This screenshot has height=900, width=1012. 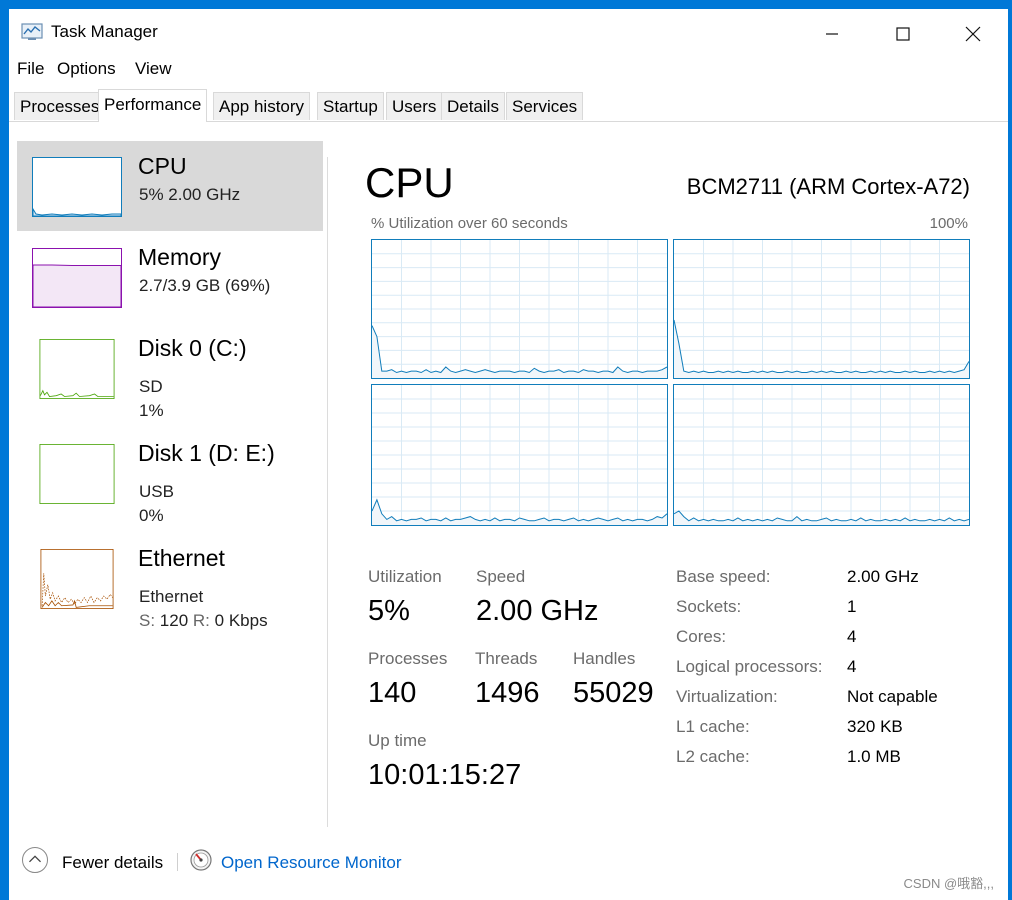 I want to click on maximize-button, so click(x=903, y=33).